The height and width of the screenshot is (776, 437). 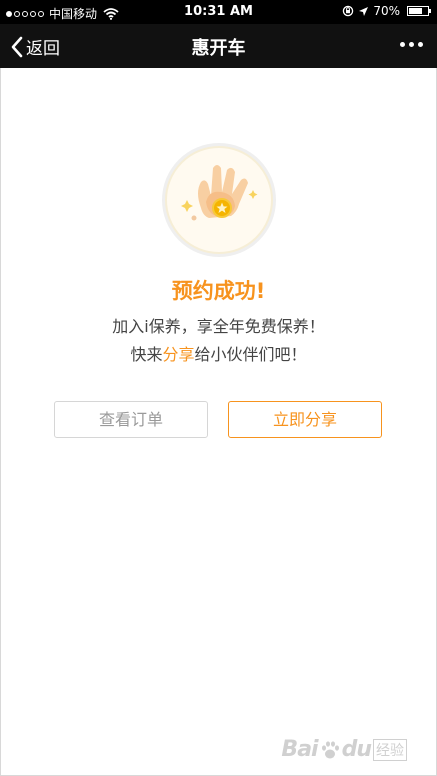 I want to click on more-button, so click(x=411, y=44).